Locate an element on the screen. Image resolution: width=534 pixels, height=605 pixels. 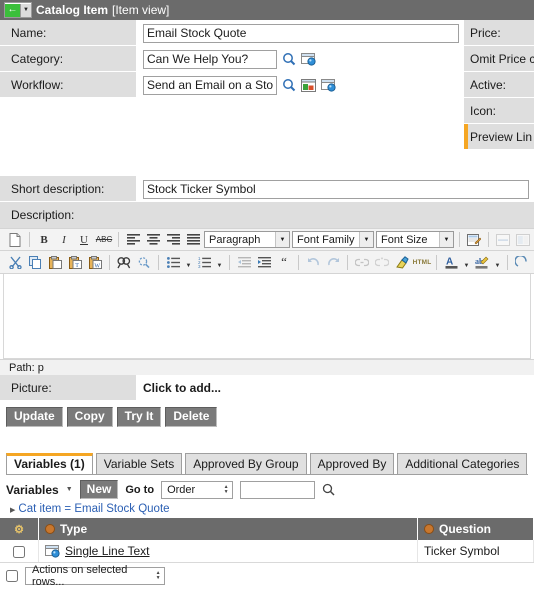
variables-list-header: Variables ▼ New Go to Order ▲ ▼ is located at coordinates (267, 489).